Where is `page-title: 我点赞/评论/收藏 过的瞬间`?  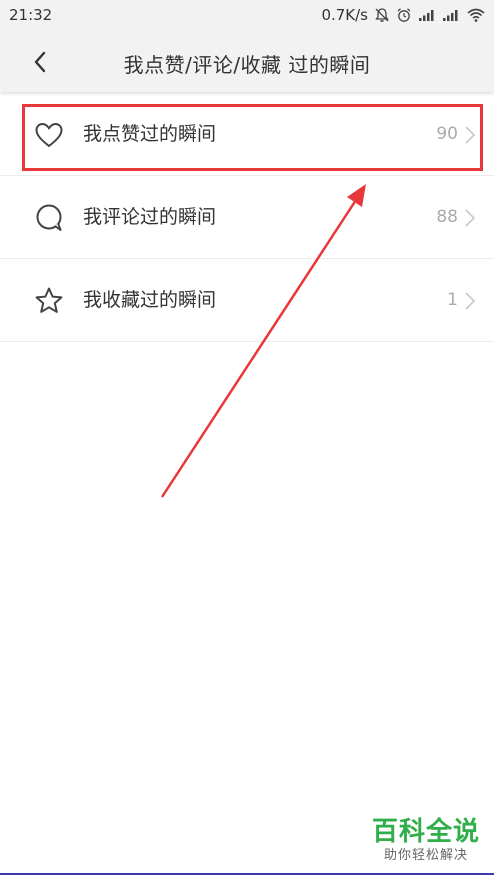
page-title: 我点赞/评论/收藏 过的瞬间 is located at coordinates (247, 65).